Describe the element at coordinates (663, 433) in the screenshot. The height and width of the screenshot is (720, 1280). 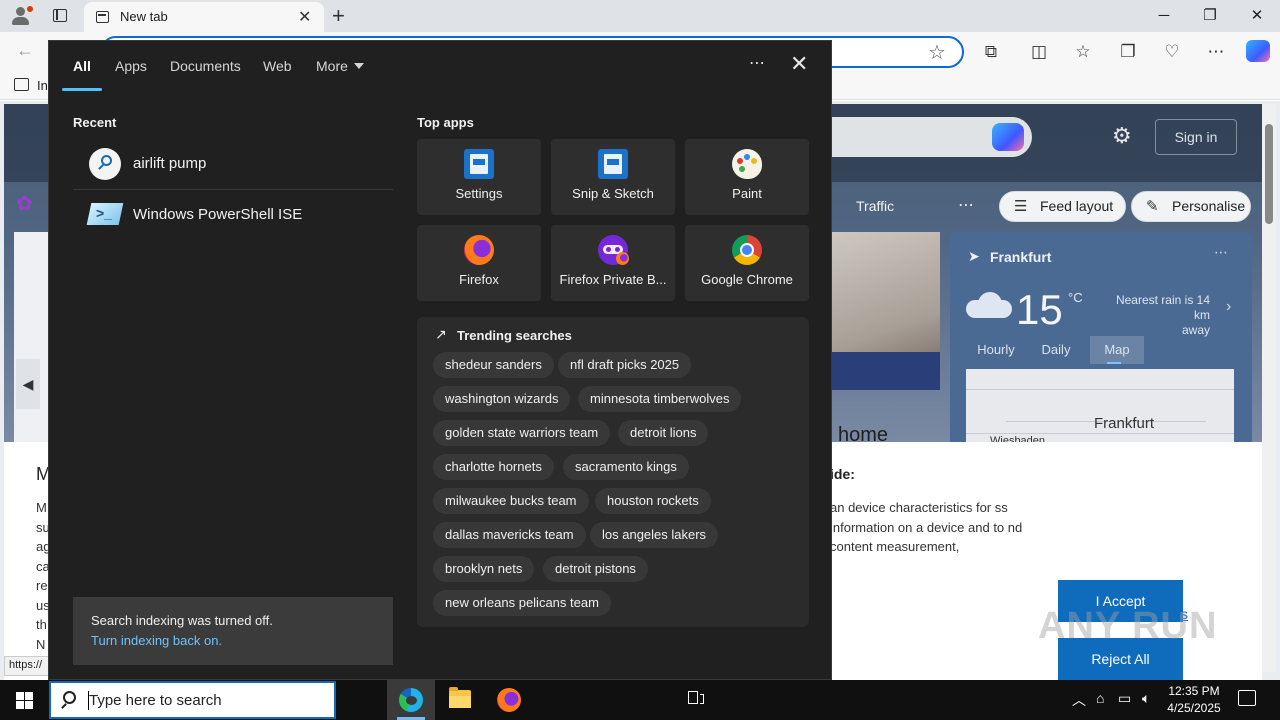
I see `trending-chip: detroit lions` at that location.